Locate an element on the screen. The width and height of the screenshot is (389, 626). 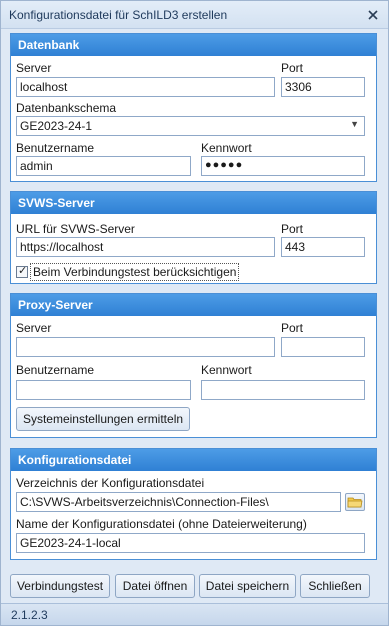
group-datenbank-header: Datenbank is located at coordinates (193, 45).